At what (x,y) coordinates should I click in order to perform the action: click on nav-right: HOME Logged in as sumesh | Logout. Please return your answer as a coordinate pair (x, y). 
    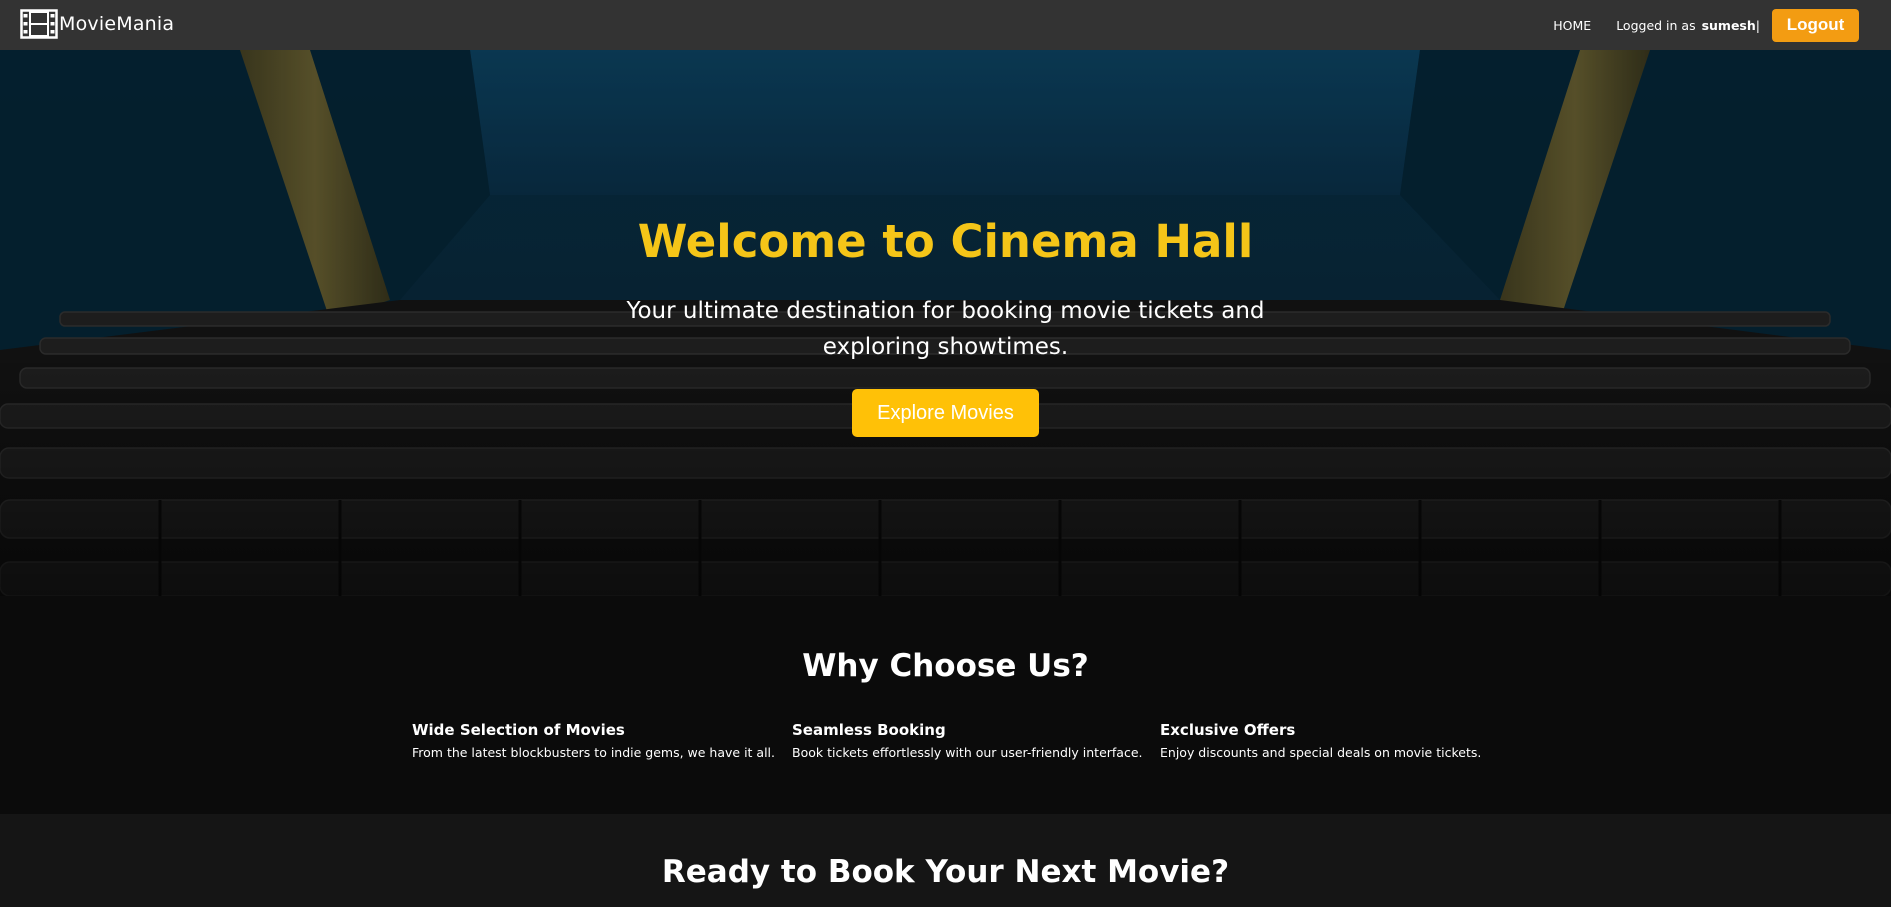
    Looking at the image, I should click on (1706, 25).